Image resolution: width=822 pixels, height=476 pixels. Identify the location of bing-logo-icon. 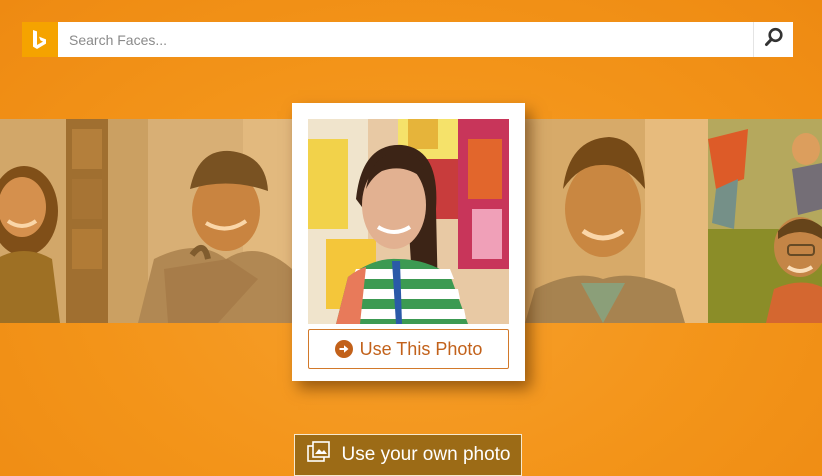
(40, 39).